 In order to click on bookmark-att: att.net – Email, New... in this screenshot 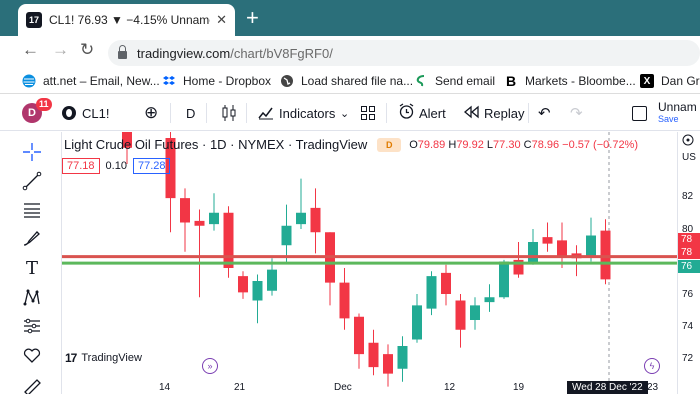, I will do `click(91, 81)`.